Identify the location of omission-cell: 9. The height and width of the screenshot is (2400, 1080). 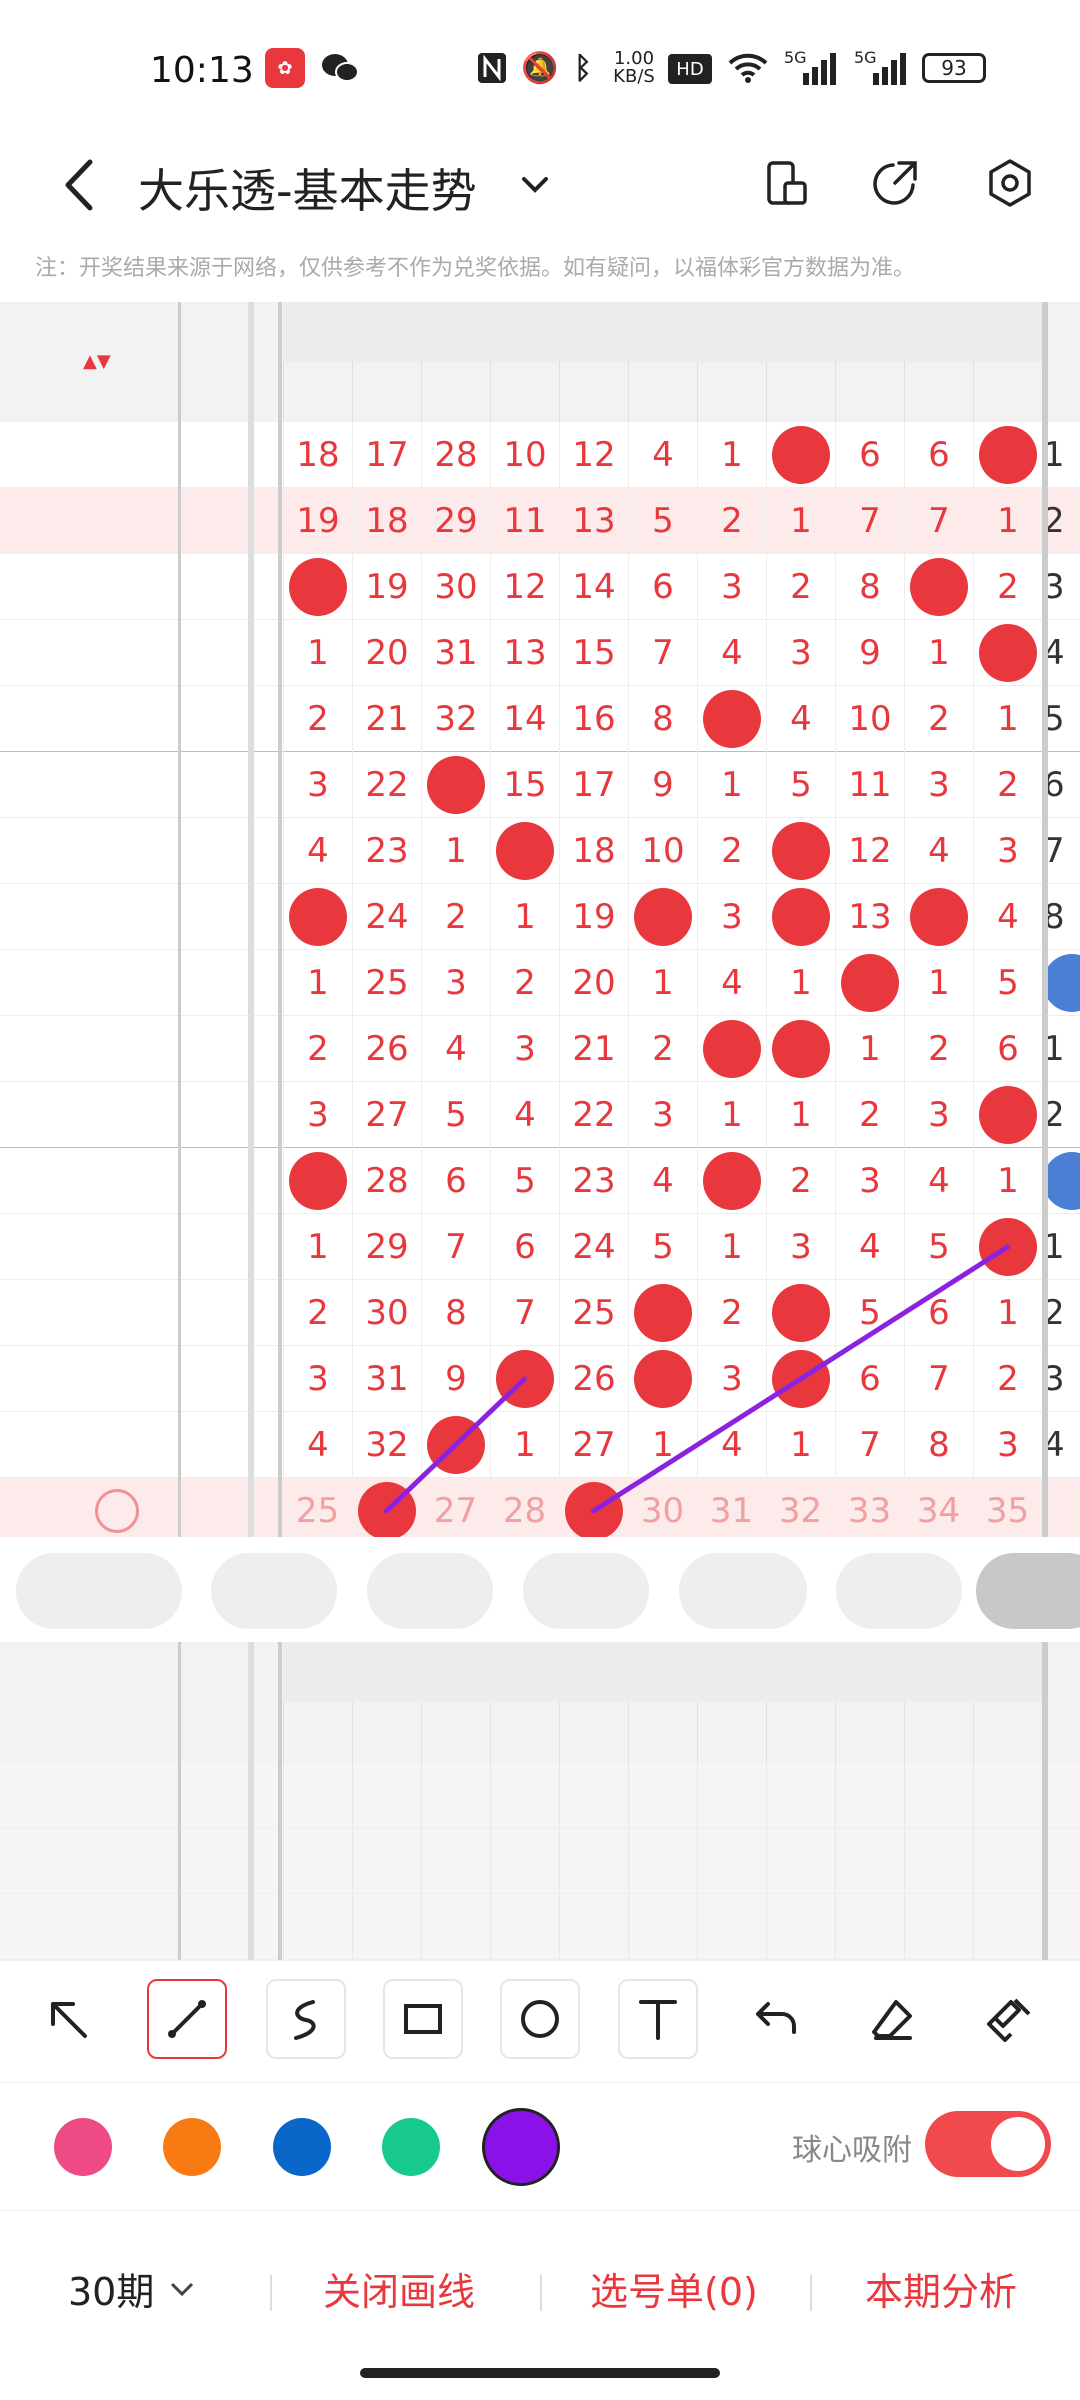
(662, 785).